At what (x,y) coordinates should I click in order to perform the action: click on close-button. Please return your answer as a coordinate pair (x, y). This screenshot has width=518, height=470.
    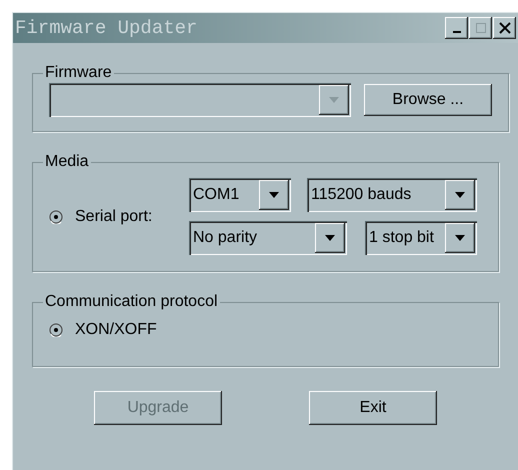
    Looking at the image, I should click on (504, 28).